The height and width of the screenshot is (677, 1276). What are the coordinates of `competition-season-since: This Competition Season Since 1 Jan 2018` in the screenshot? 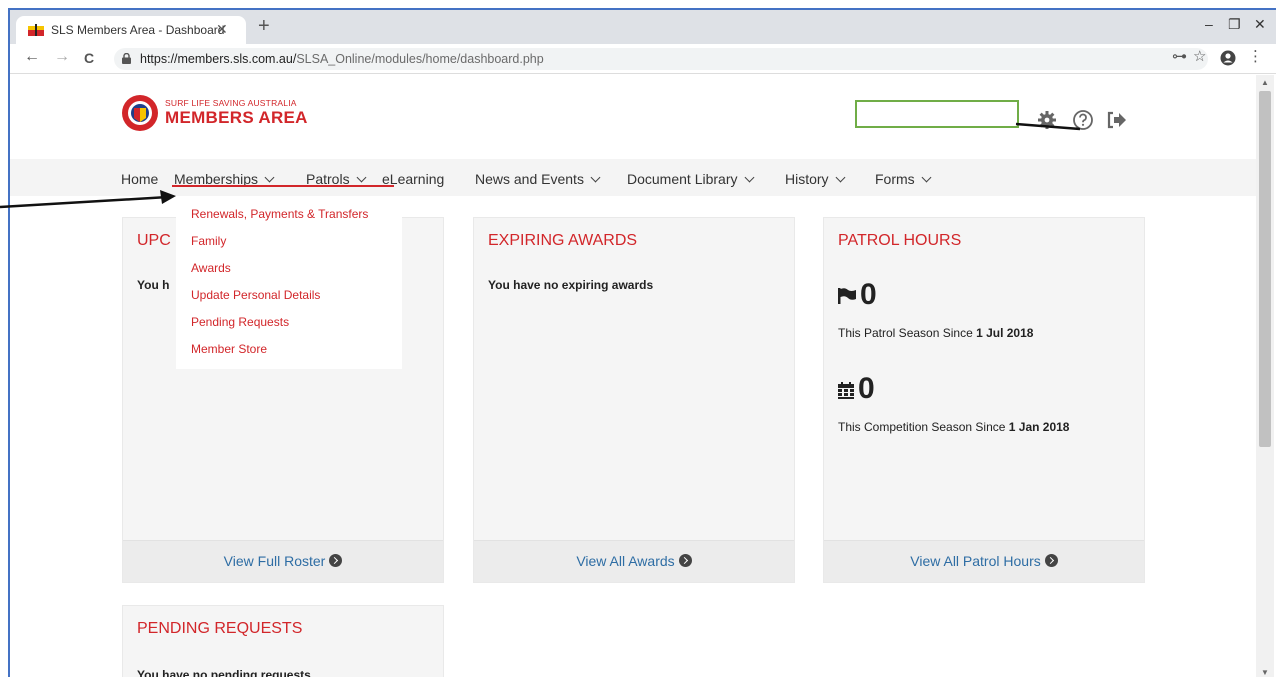 It's located at (953, 427).